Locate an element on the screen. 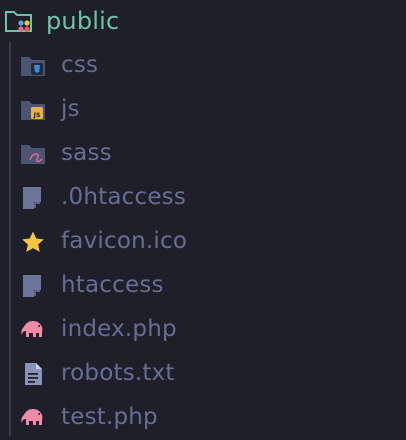  tree-file-0htaccess: .0htaccess is located at coordinates (203, 198).